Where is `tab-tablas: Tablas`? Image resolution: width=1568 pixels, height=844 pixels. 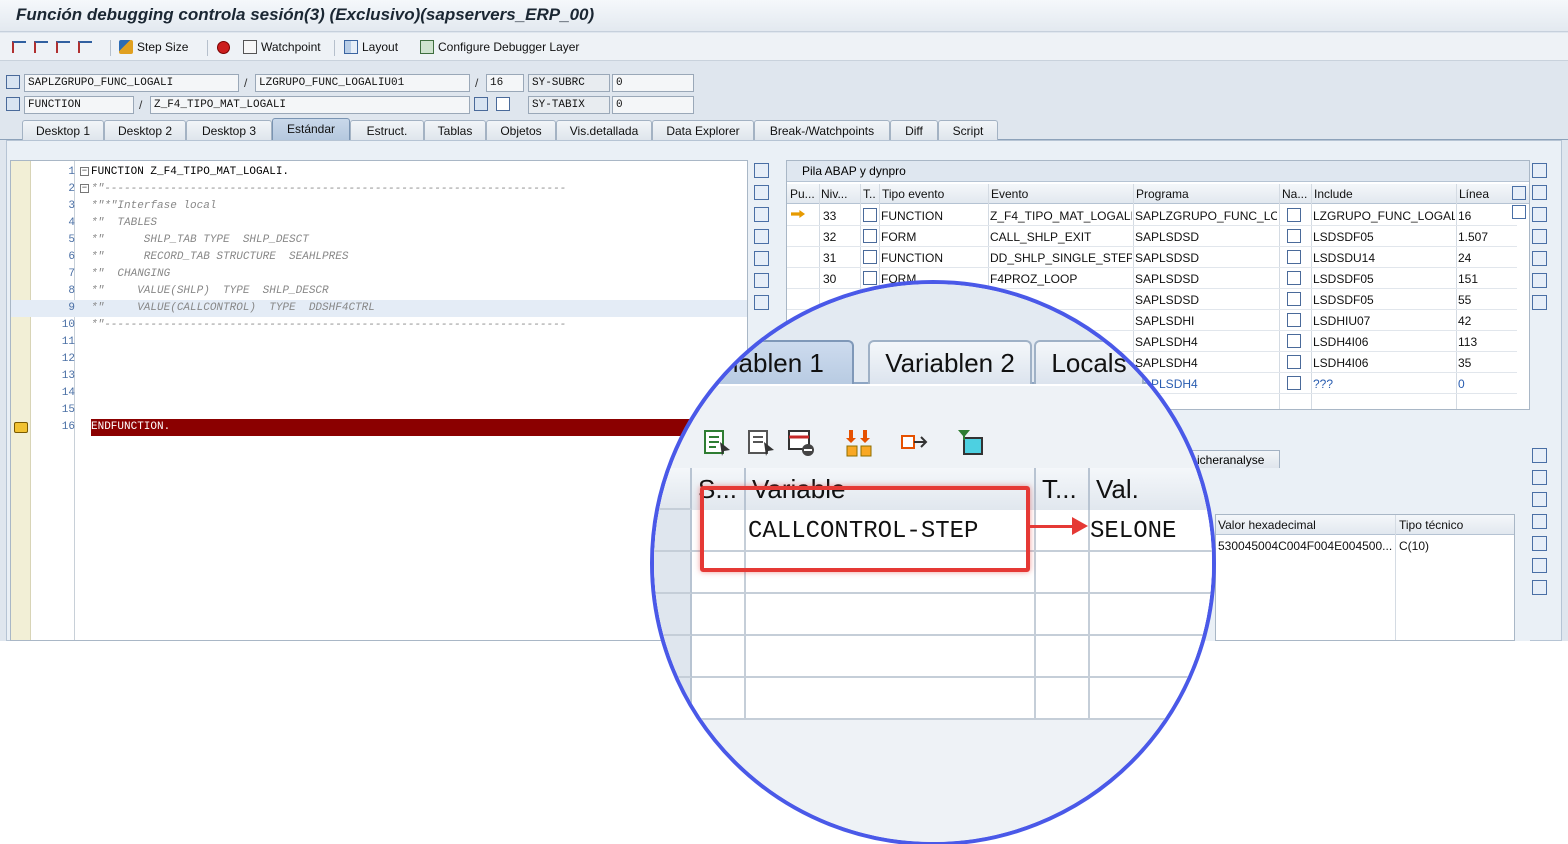 tab-tablas: Tablas is located at coordinates (455, 130).